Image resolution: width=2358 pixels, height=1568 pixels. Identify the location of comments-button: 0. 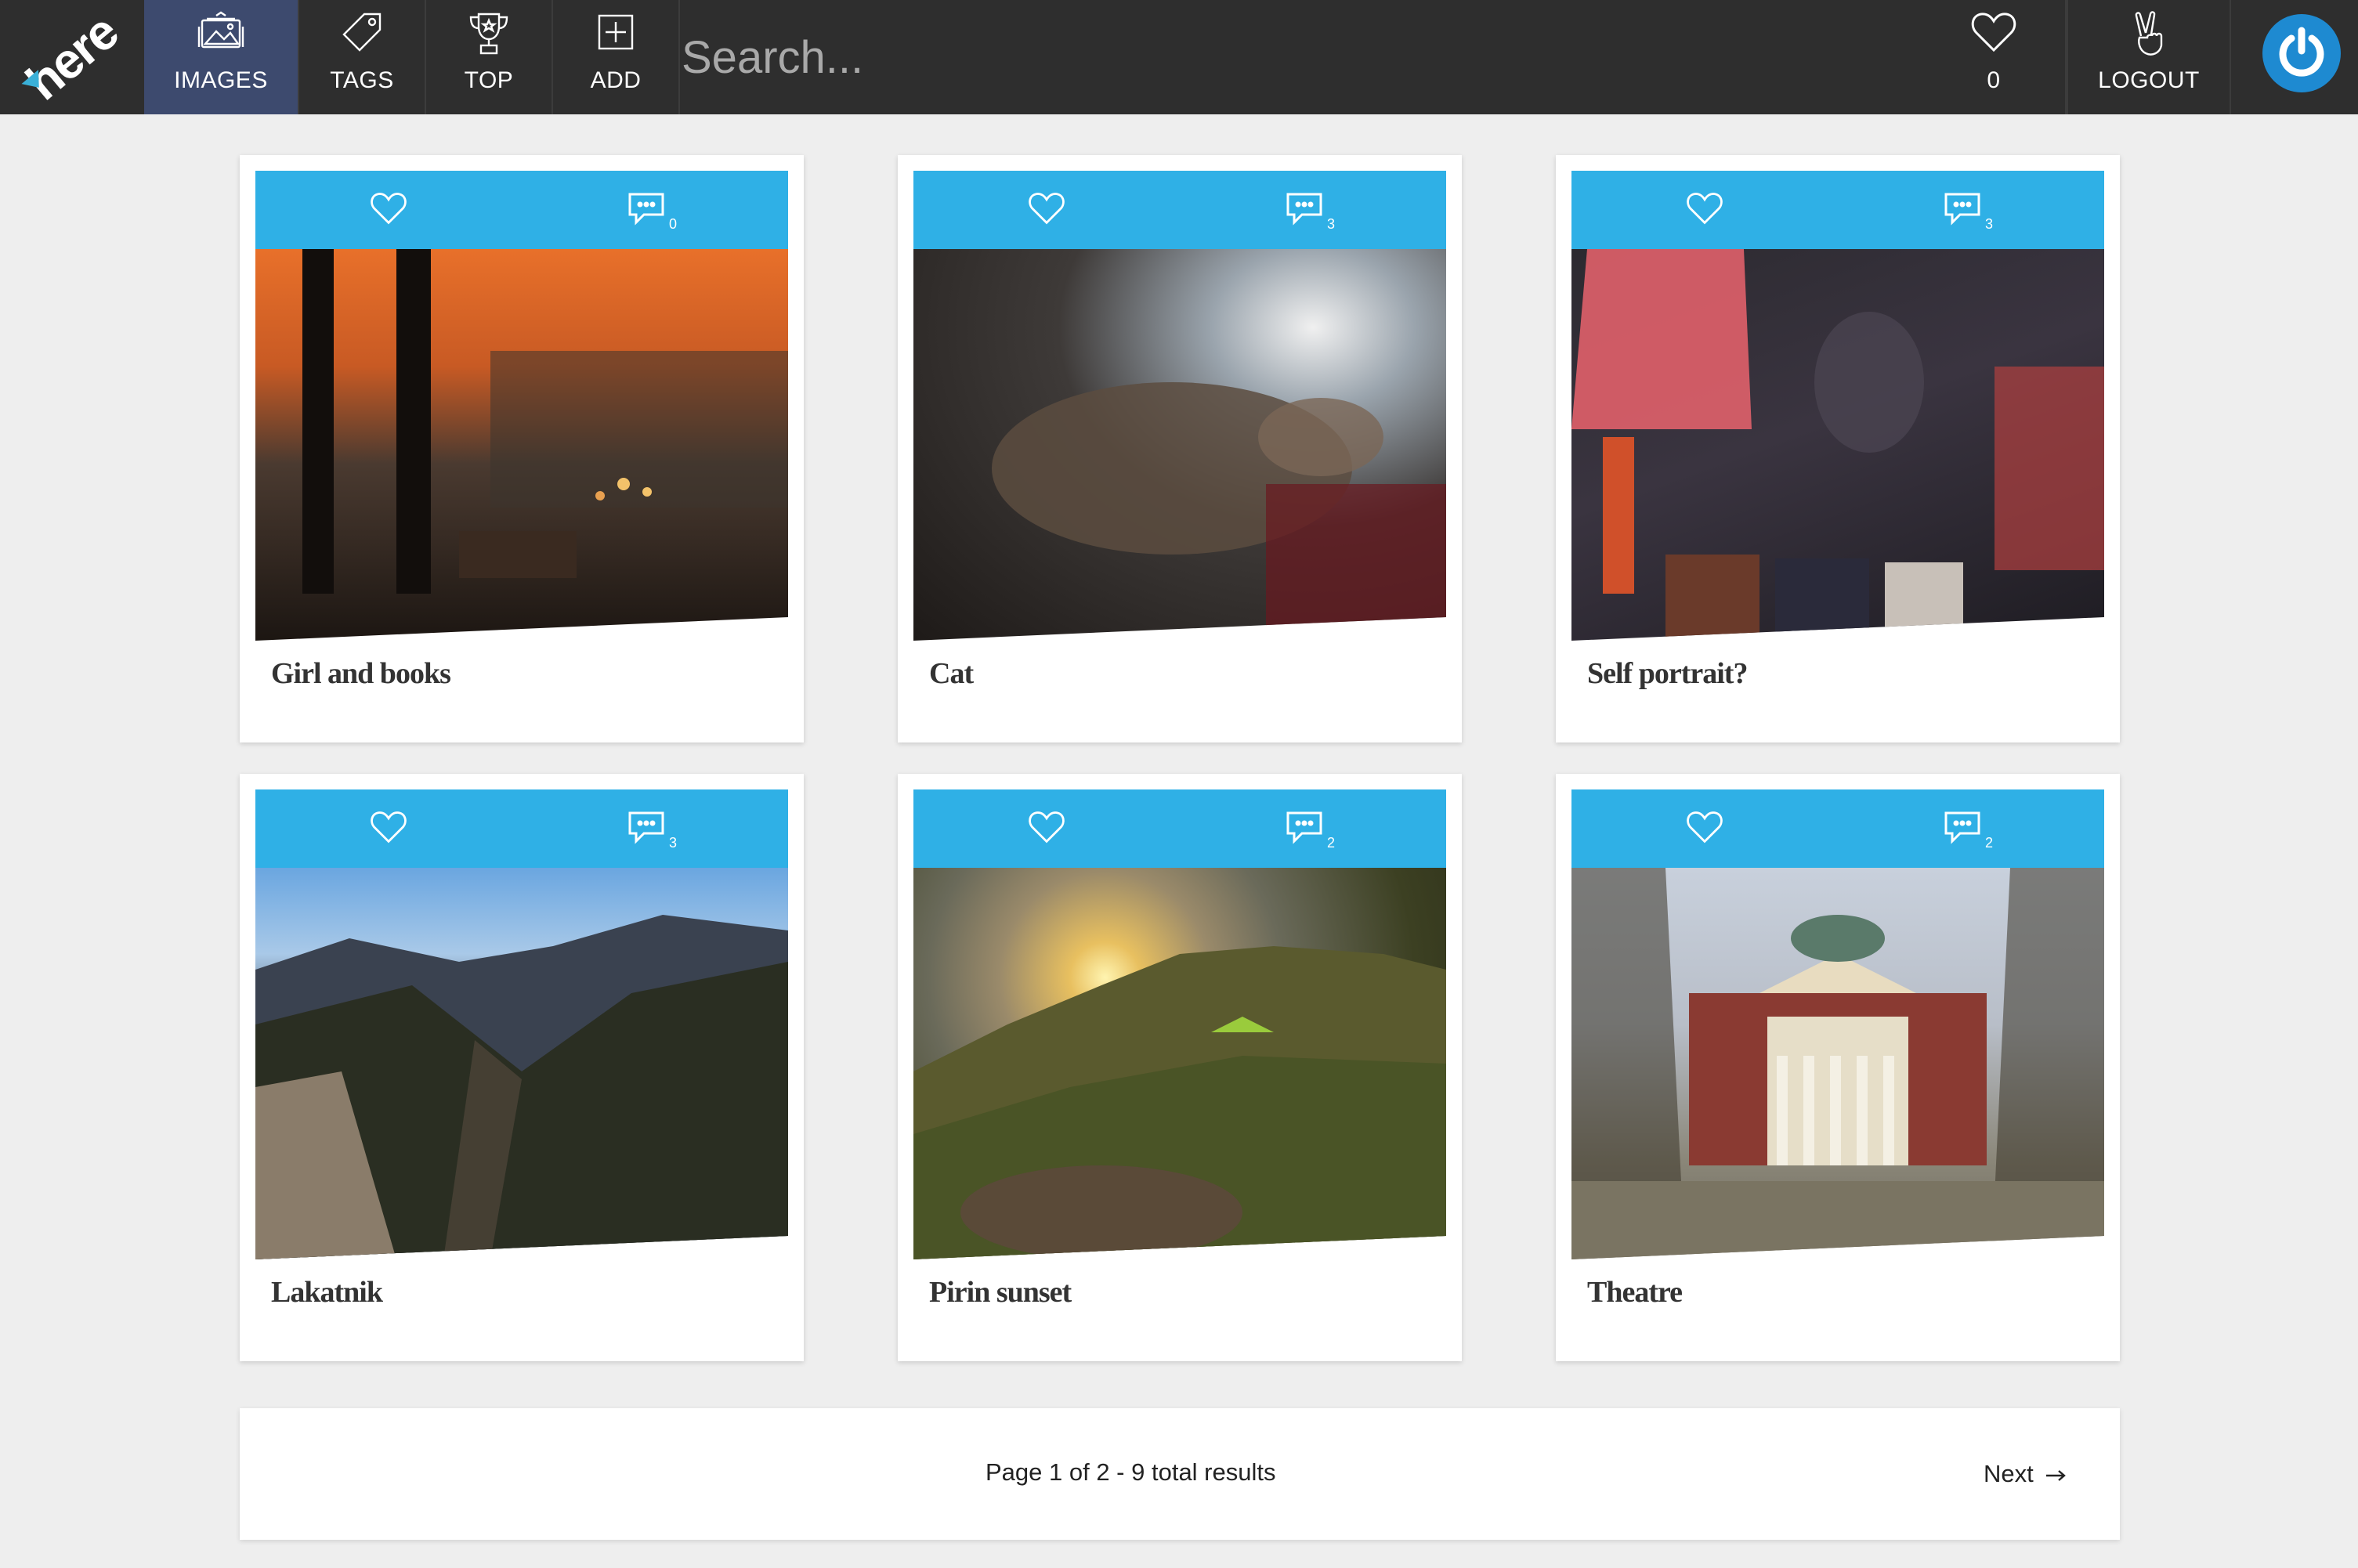
(652, 211).